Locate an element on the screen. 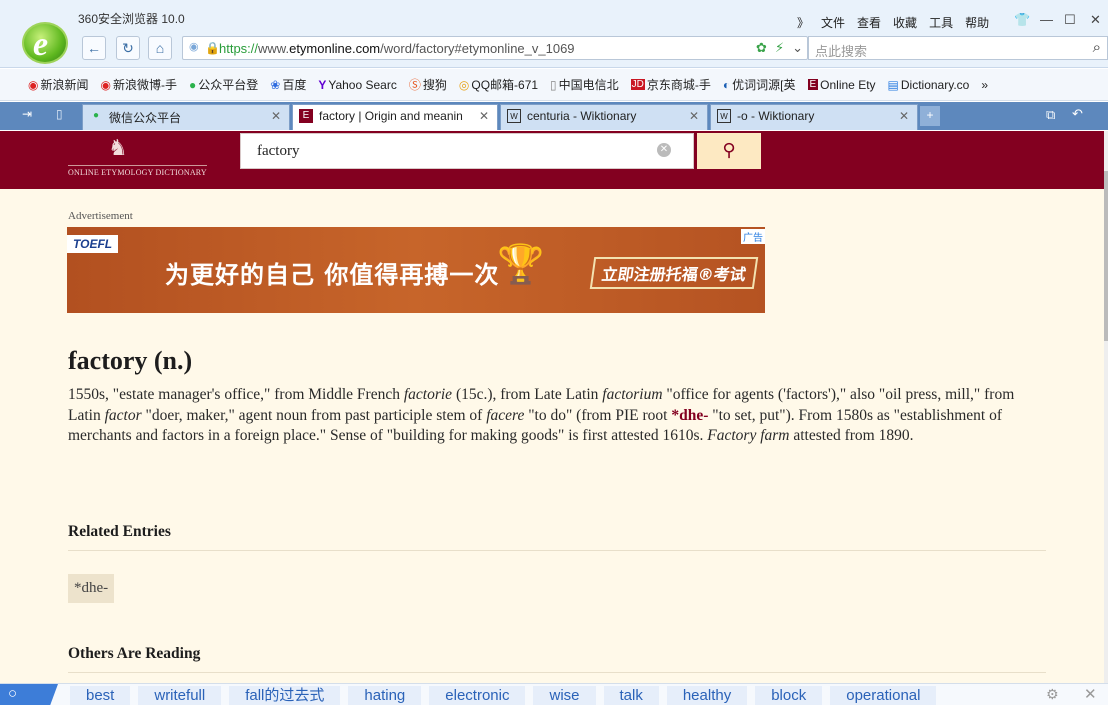  bookmark-item: Ⓢ 搜狗 is located at coordinates (428, 84).